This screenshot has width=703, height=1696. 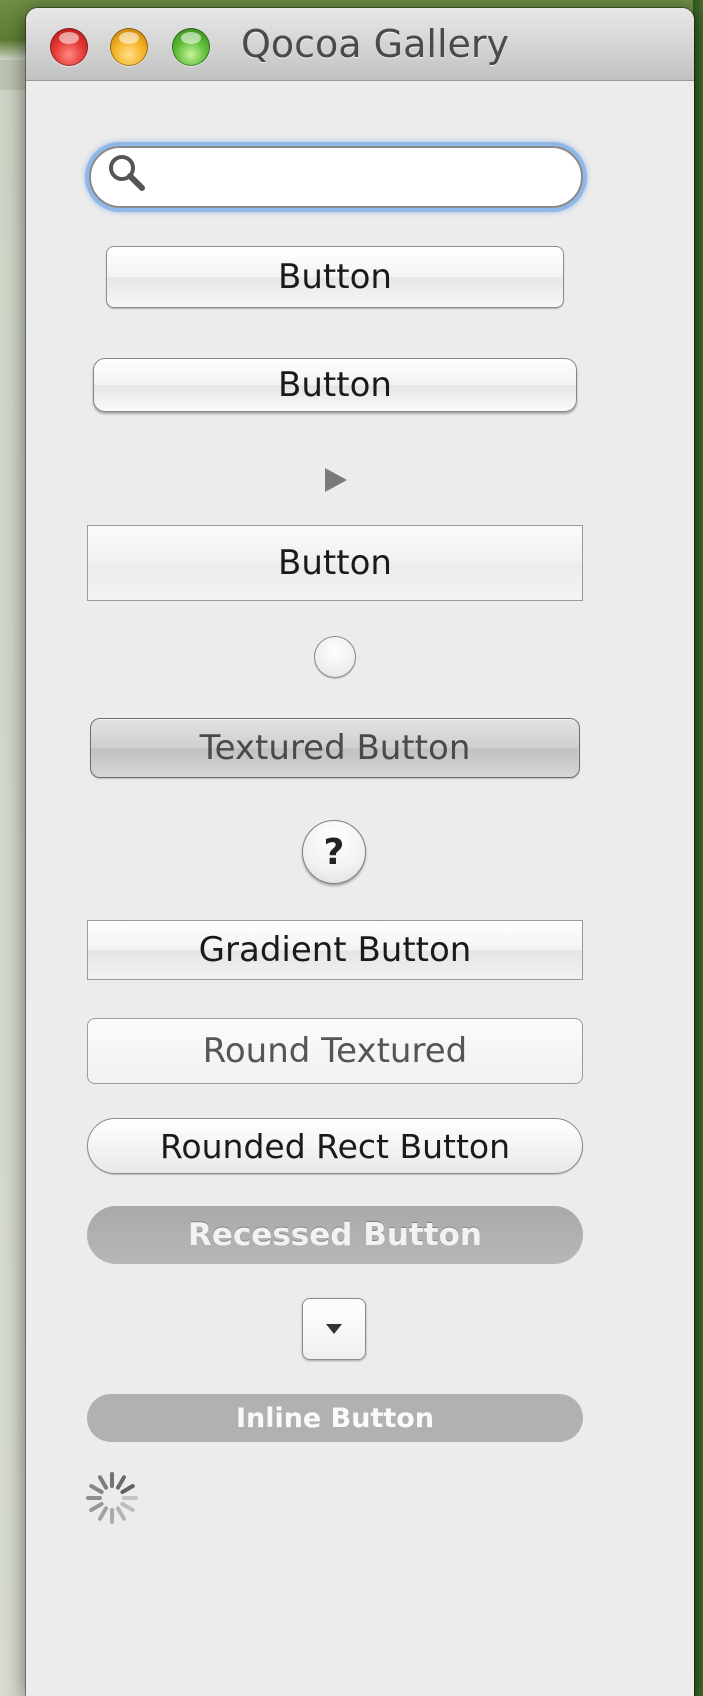 What do you see at coordinates (335, 563) in the screenshot?
I see `square-button: Button` at bounding box center [335, 563].